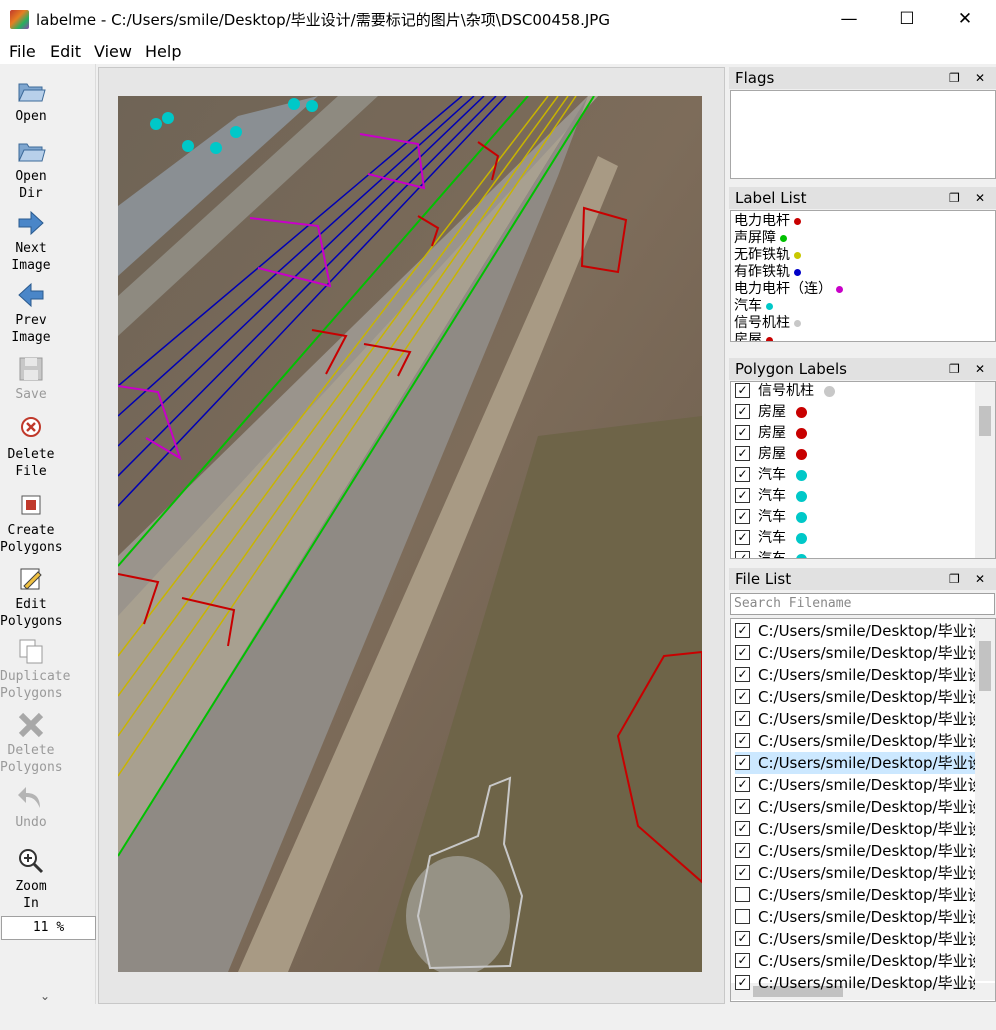  I want to click on open-button: Open, so click(31, 100).